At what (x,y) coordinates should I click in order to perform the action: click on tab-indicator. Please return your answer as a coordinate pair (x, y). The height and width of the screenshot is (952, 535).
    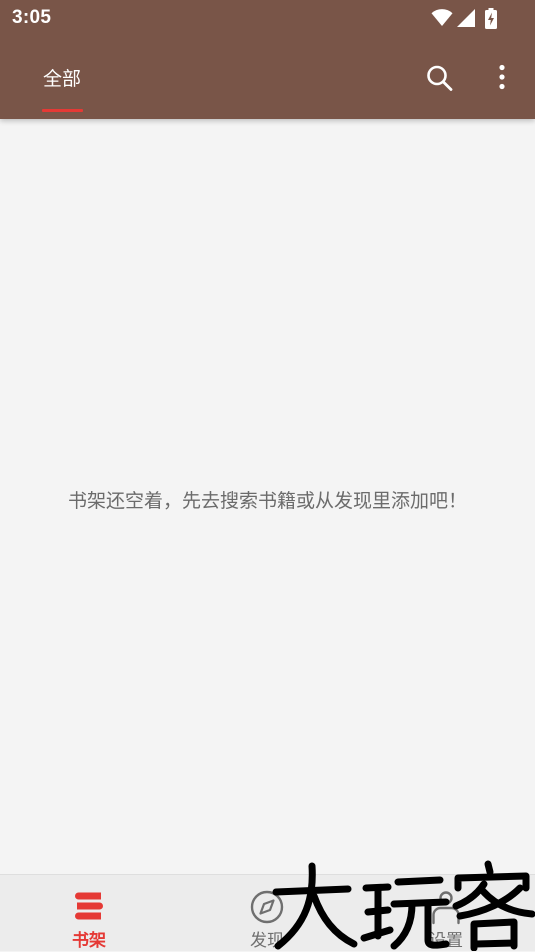
    Looking at the image, I should click on (62, 110).